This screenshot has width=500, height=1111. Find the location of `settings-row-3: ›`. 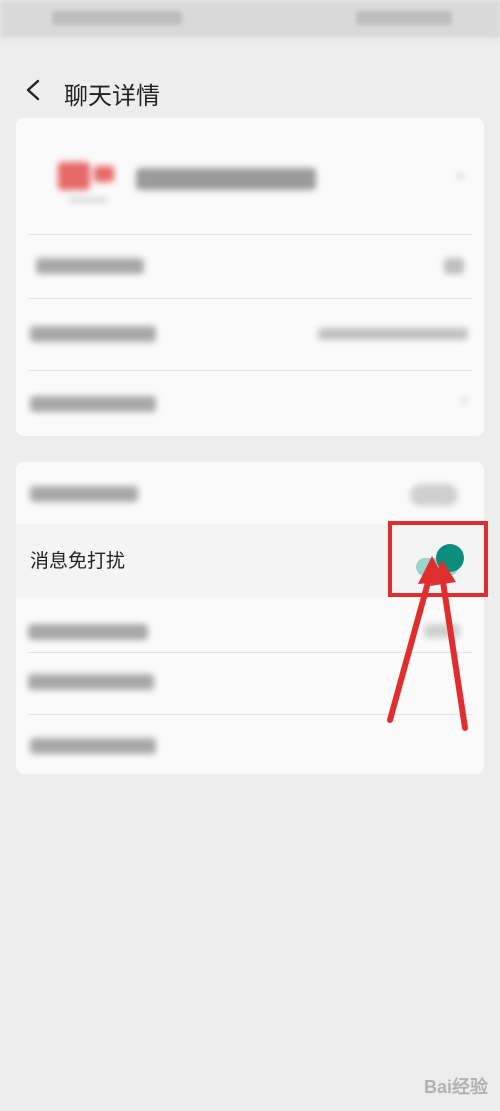

settings-row-3: › is located at coordinates (250, 404).